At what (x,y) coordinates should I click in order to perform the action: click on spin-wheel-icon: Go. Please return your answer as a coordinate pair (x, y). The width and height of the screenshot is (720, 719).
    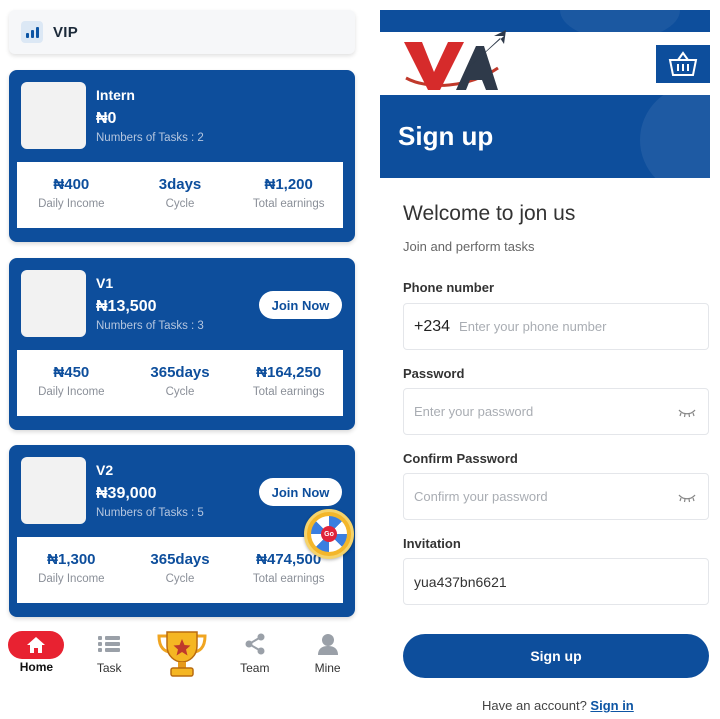
    Looking at the image, I should click on (329, 534).